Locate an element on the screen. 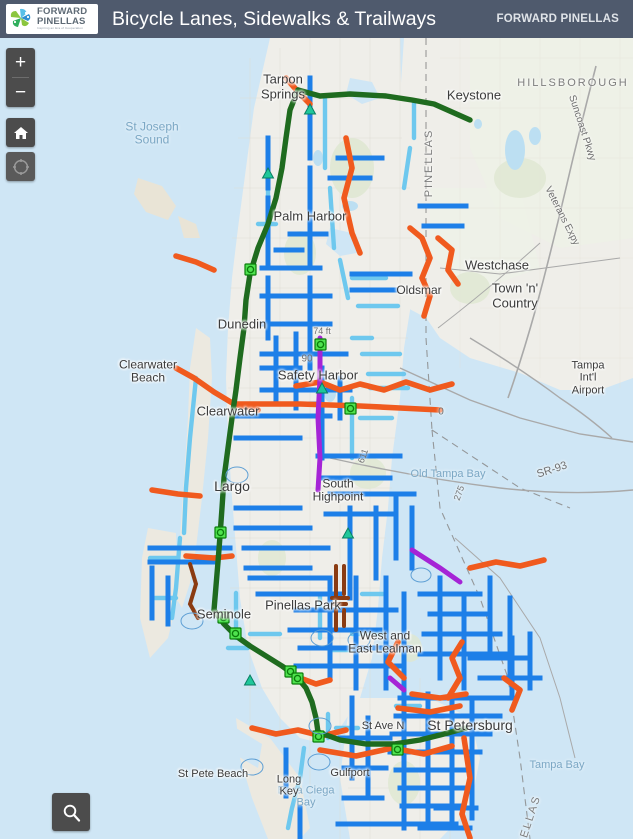 Image resolution: width=633 pixels, height=839 pixels. logo-line-2: PINELLAS is located at coordinates (61, 21).